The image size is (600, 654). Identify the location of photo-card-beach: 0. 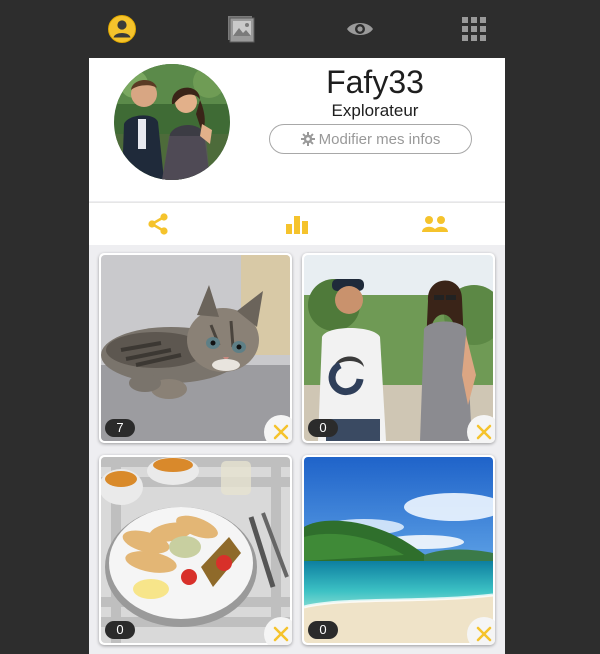
(398, 550).